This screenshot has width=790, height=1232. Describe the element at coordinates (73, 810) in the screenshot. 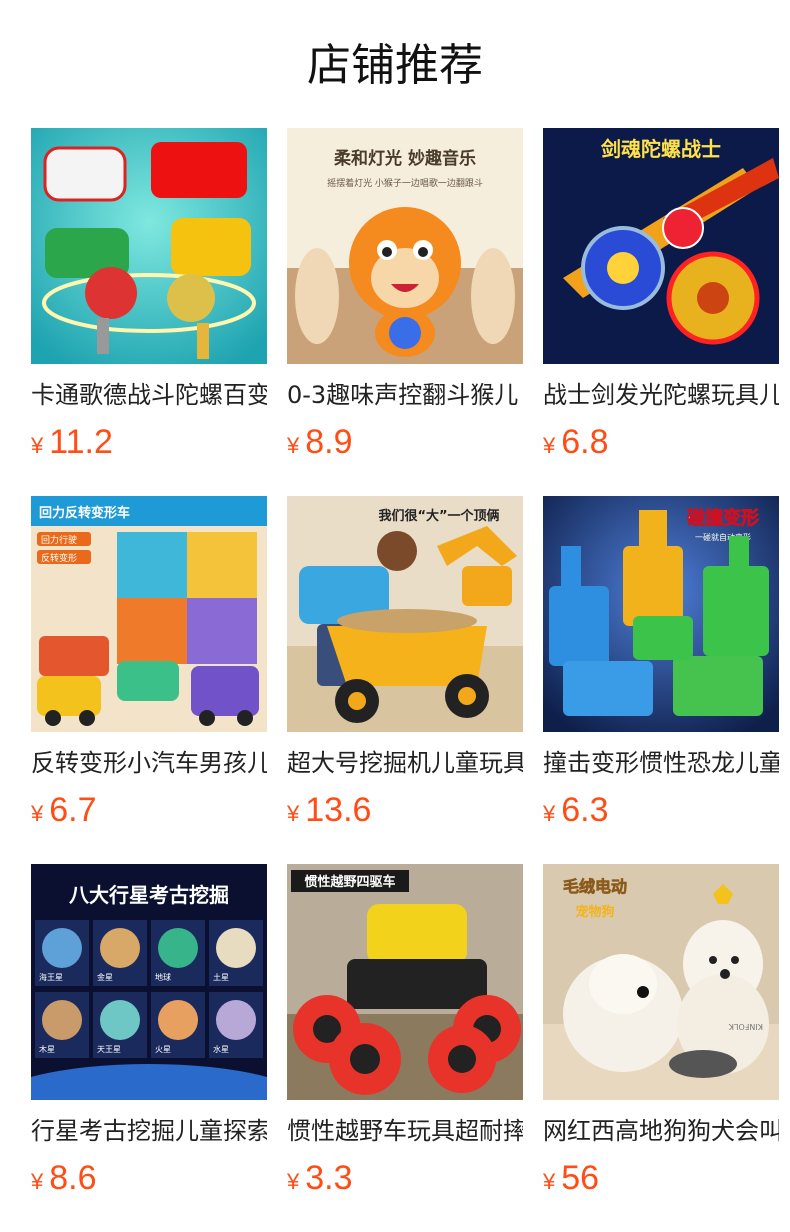

I see `price-value: 6.7` at that location.